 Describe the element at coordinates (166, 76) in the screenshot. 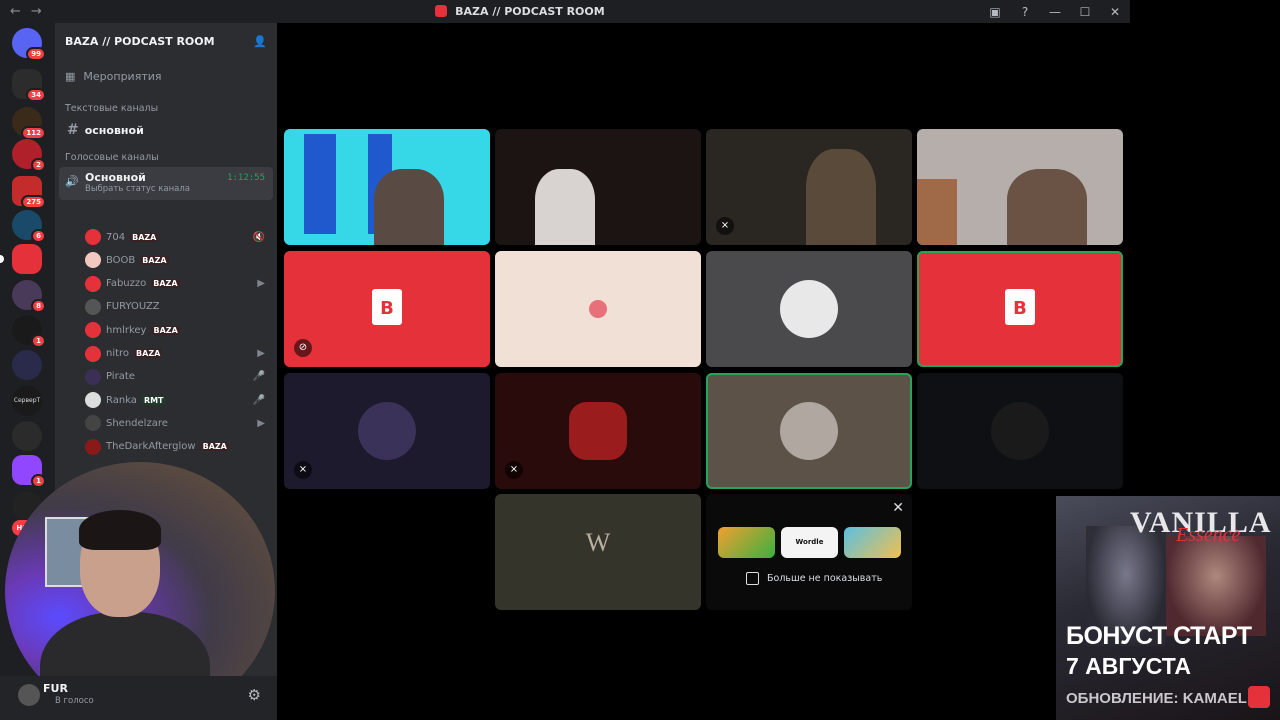

I see `events-item: ▦ Мероприятия` at that location.